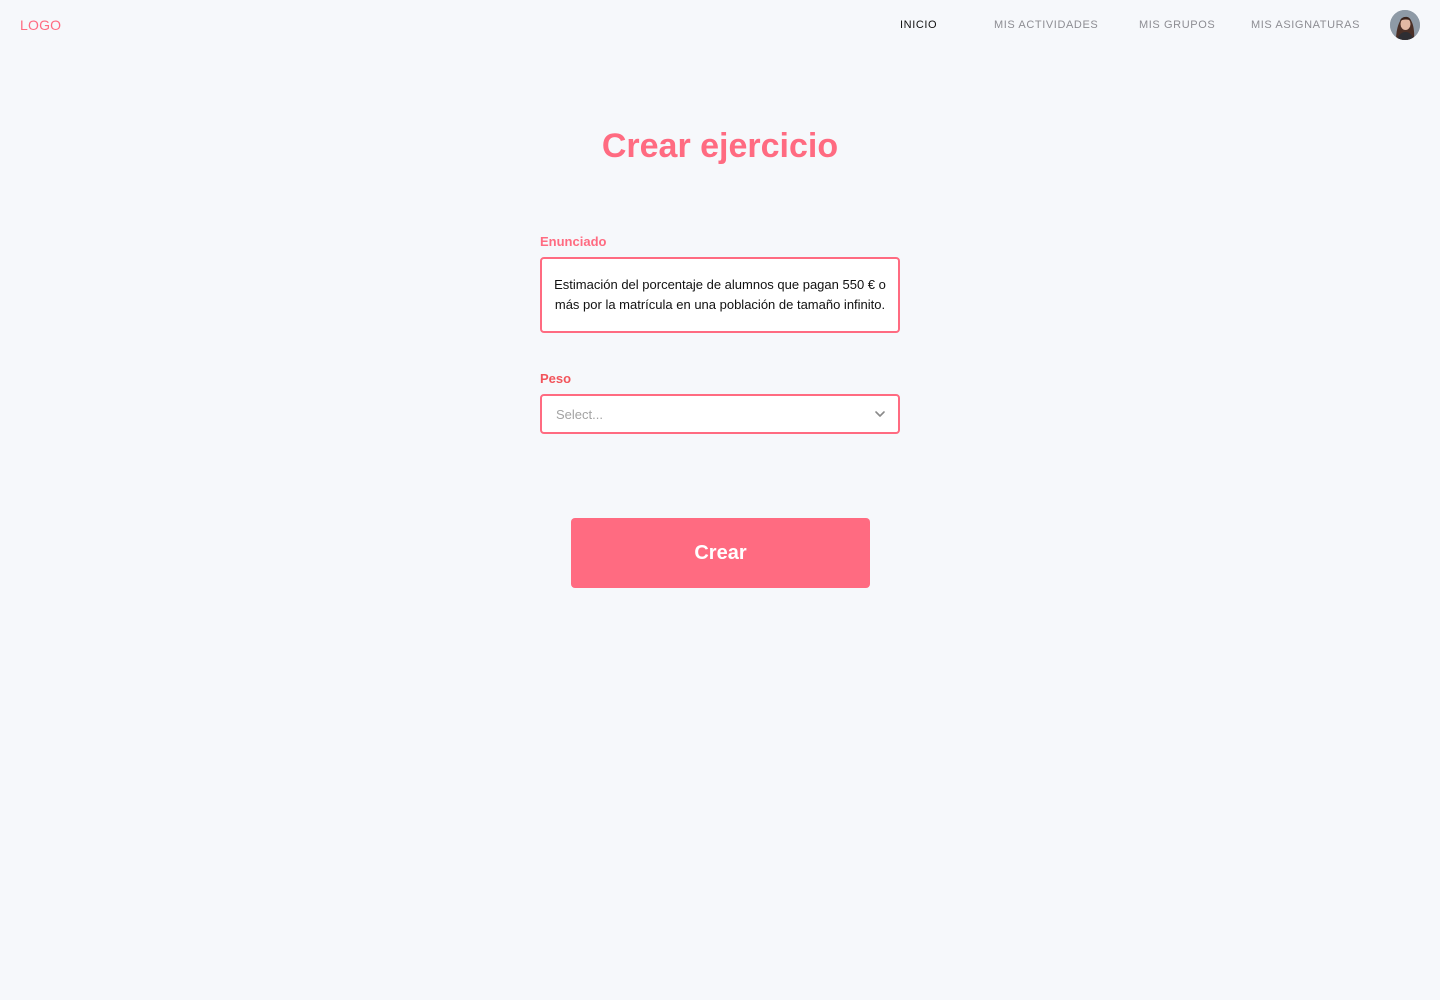 The width and height of the screenshot is (1440, 1000). Describe the element at coordinates (556, 378) in the screenshot. I see `peso-label: Peso` at that location.